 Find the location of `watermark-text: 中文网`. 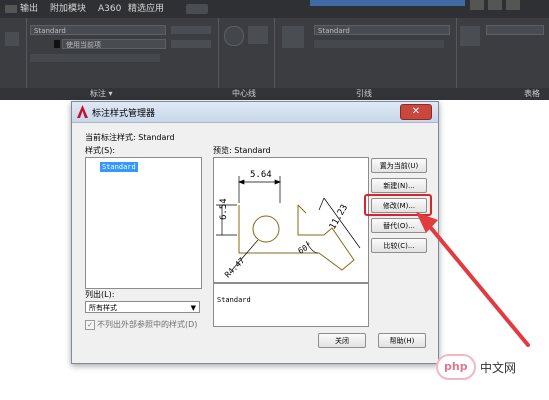

watermark-text: 中文网 is located at coordinates (498, 368).